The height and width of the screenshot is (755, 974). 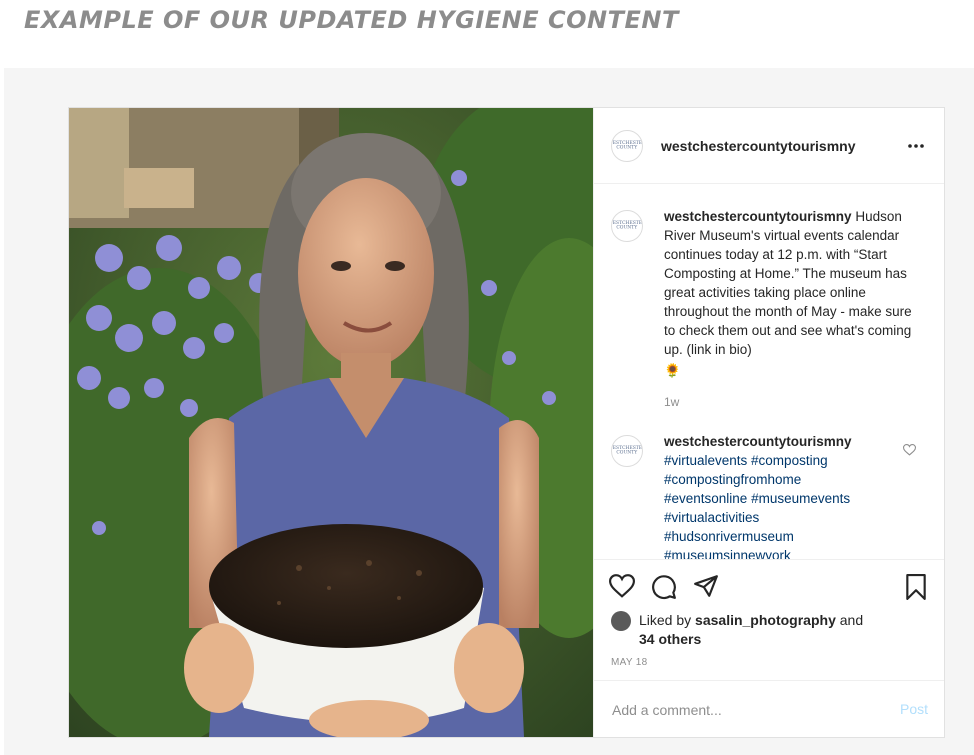 I want to click on caption-timestamp: 1w, so click(x=671, y=402).